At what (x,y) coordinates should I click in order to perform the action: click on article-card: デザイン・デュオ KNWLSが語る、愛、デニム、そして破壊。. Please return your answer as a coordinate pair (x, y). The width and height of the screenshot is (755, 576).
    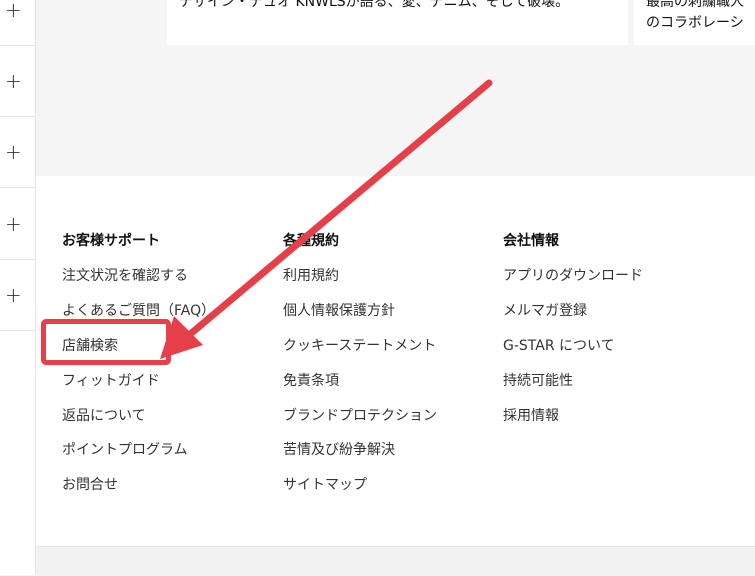
    Looking at the image, I should click on (397, 22).